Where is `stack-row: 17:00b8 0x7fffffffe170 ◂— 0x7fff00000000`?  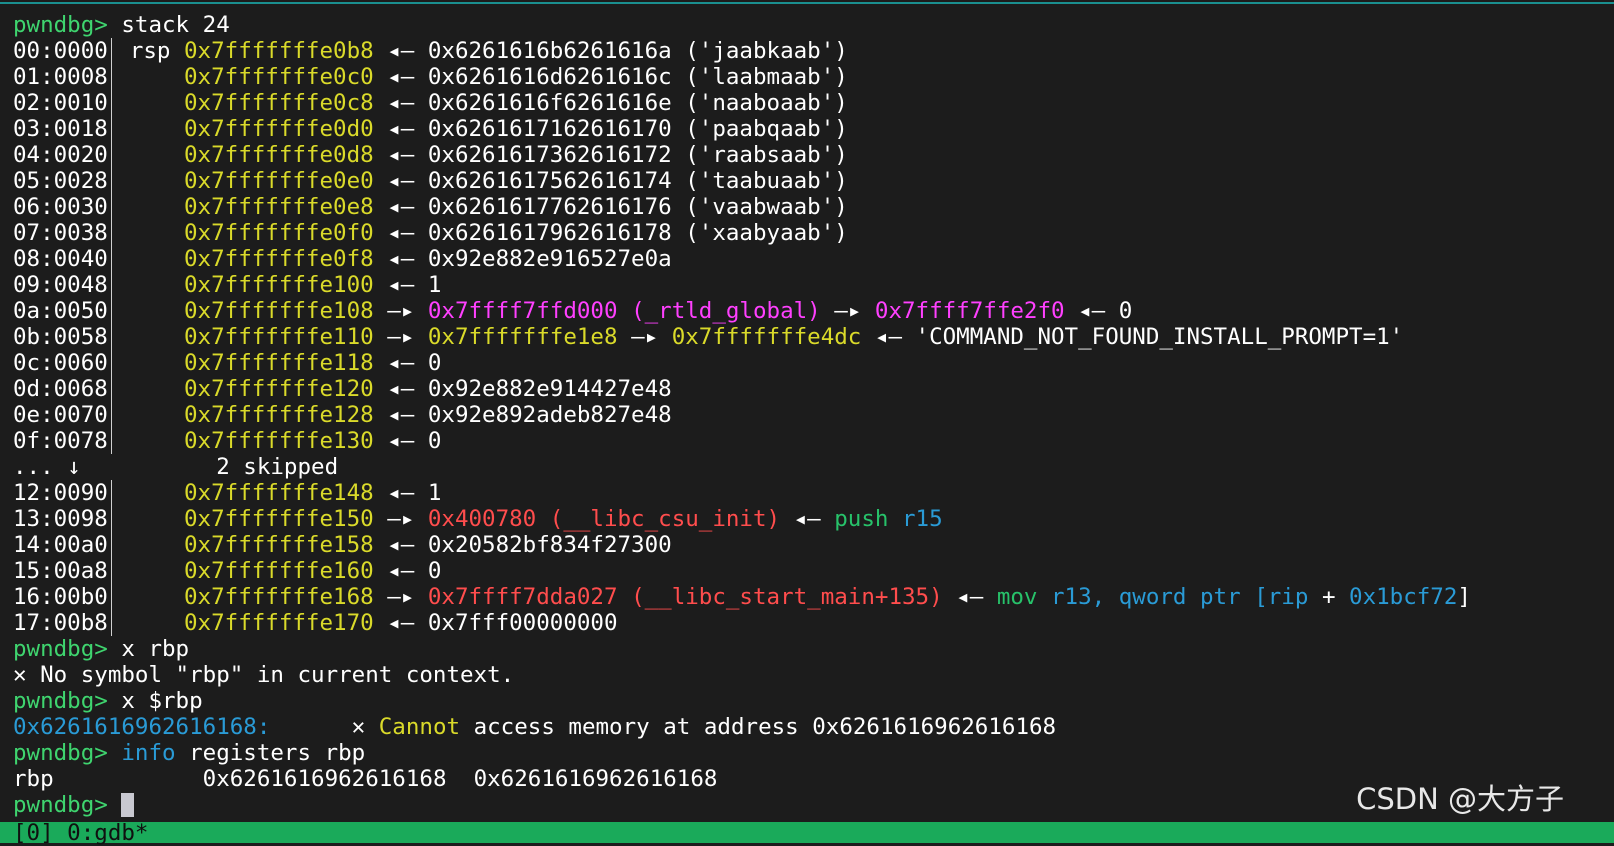 stack-row: 17:00b8 0x7fffffffe170 ◂— 0x7fff00000000 is located at coordinates (315, 623).